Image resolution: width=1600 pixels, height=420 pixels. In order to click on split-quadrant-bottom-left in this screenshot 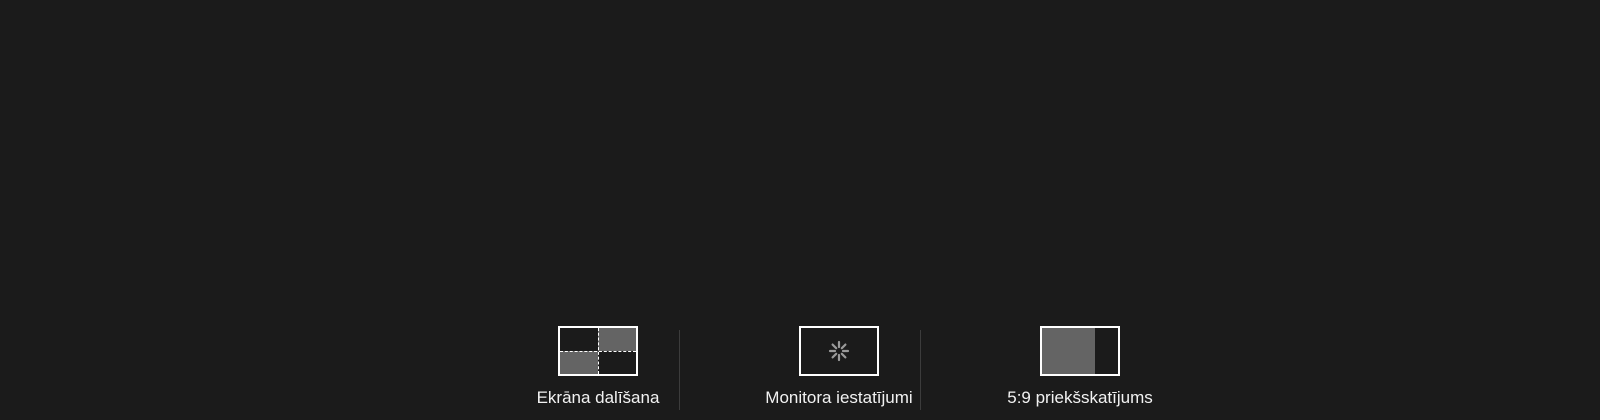, I will do `click(579, 362)`.